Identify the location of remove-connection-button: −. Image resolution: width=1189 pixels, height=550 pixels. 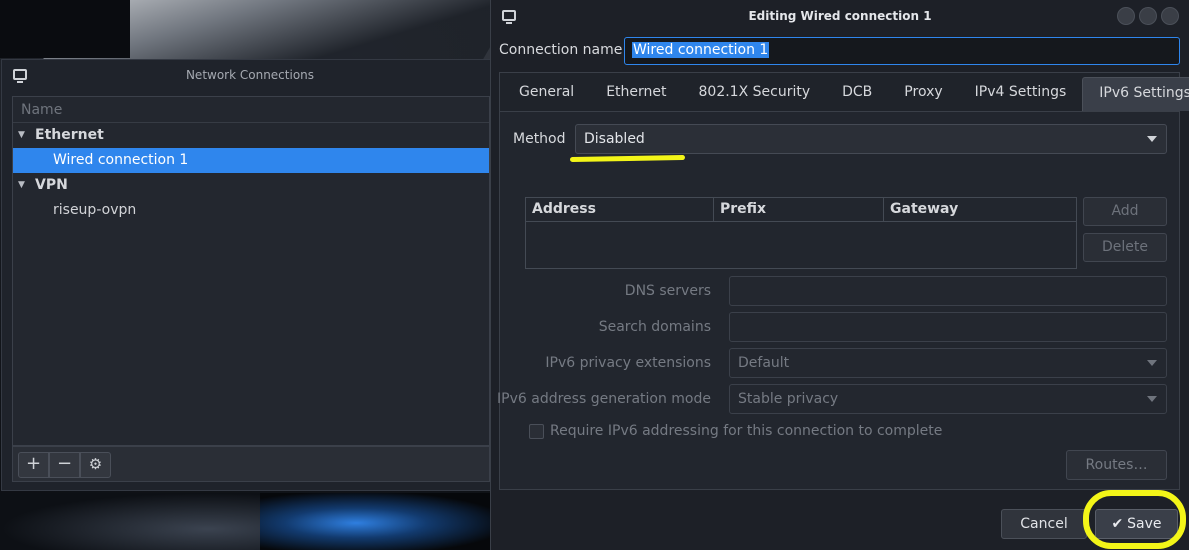
(64, 465).